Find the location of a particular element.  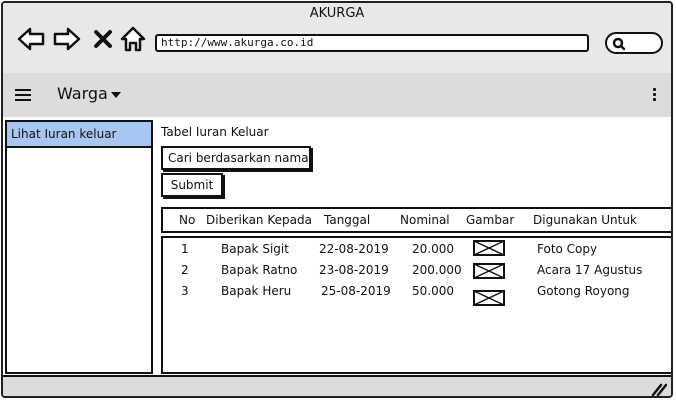

back-arrow-icon is located at coordinates (31, 39).